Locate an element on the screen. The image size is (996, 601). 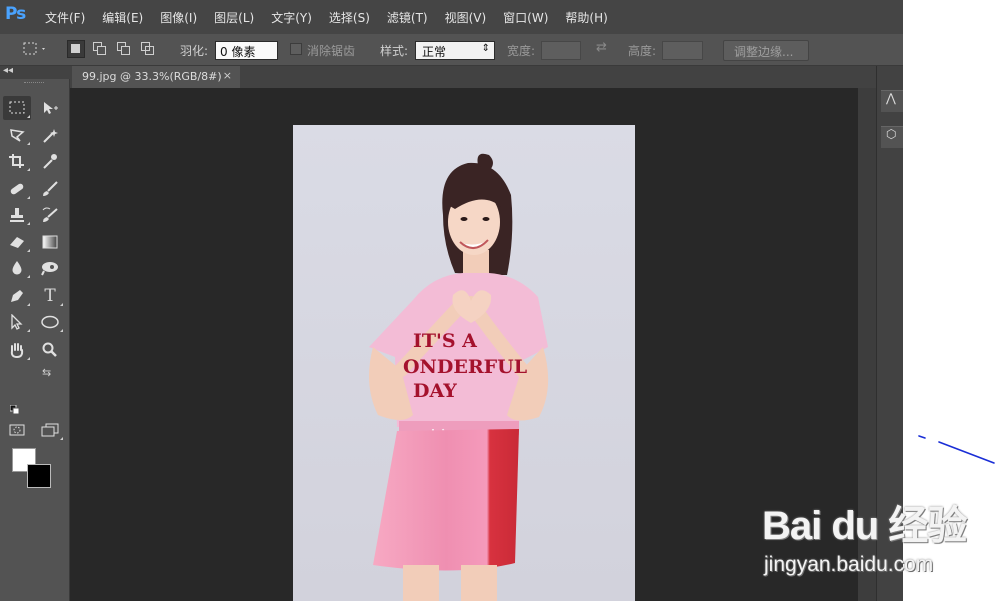
lasso-tool is located at coordinates (17, 135).